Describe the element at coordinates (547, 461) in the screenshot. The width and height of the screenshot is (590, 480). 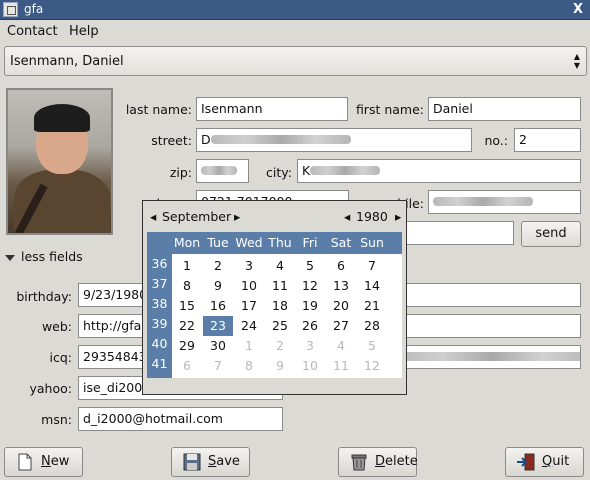
I see `quit-mnemonic: Q` at that location.